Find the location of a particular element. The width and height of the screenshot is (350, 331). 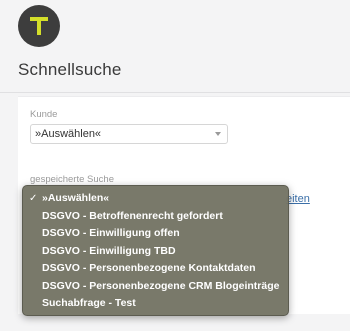

edit-link: eiten is located at coordinates (298, 199).